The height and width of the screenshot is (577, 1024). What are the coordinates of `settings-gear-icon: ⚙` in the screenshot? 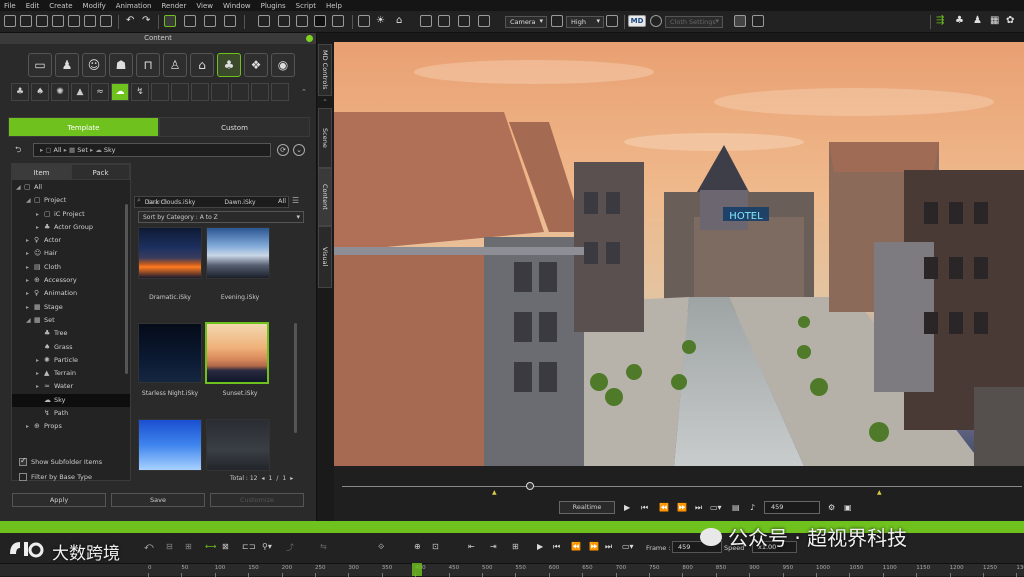 It's located at (831, 507).